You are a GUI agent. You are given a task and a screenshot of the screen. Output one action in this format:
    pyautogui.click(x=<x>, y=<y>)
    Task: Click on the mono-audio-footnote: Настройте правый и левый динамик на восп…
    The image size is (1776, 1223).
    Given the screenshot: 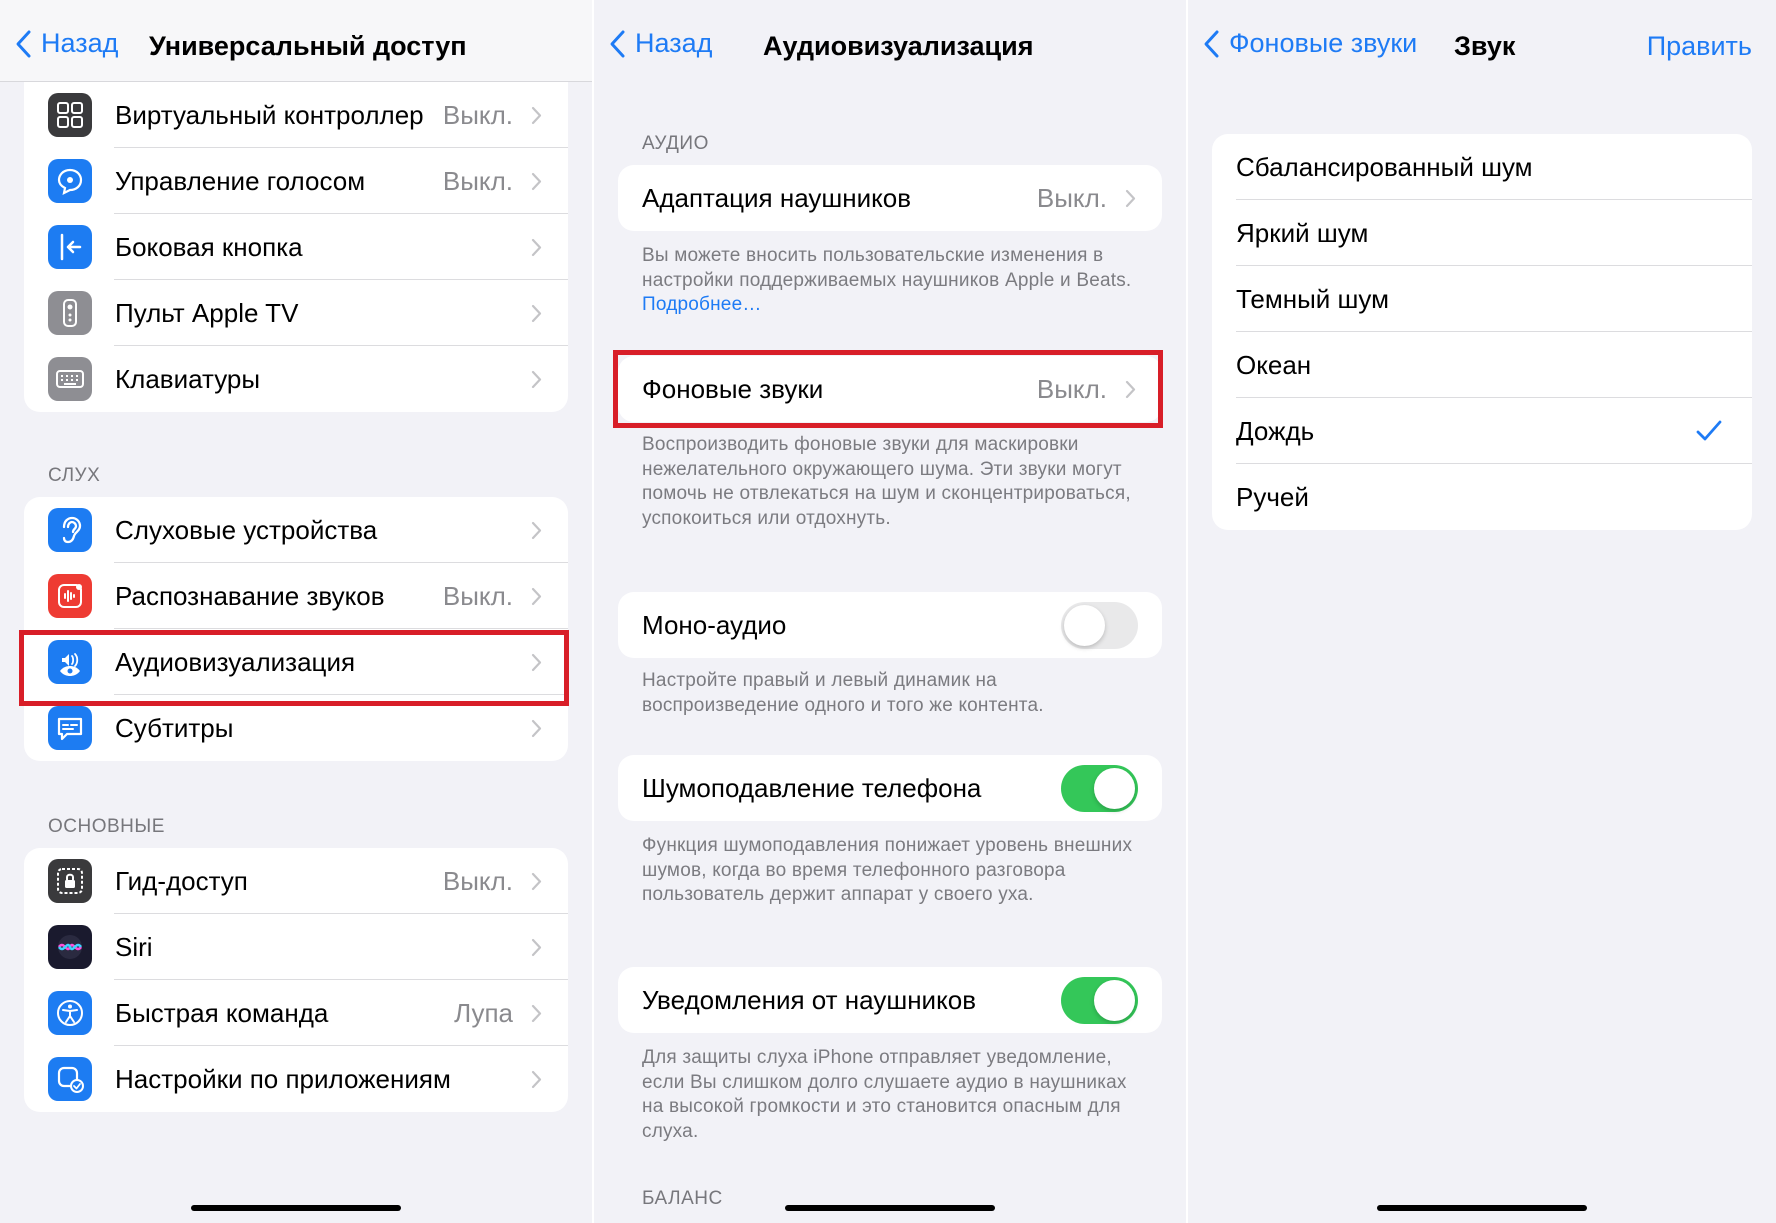 What is the action you would take?
    pyautogui.click(x=843, y=693)
    